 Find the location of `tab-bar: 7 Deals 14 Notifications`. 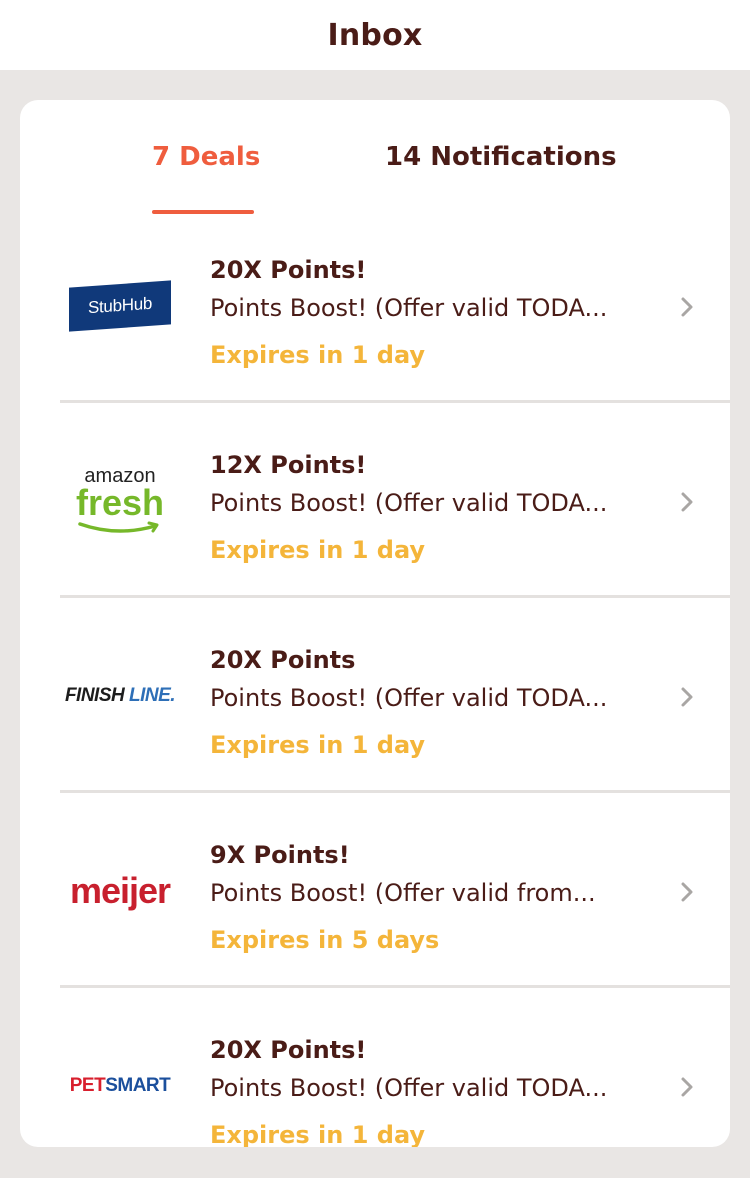

tab-bar: 7 Deals 14 Notifications is located at coordinates (375, 157).